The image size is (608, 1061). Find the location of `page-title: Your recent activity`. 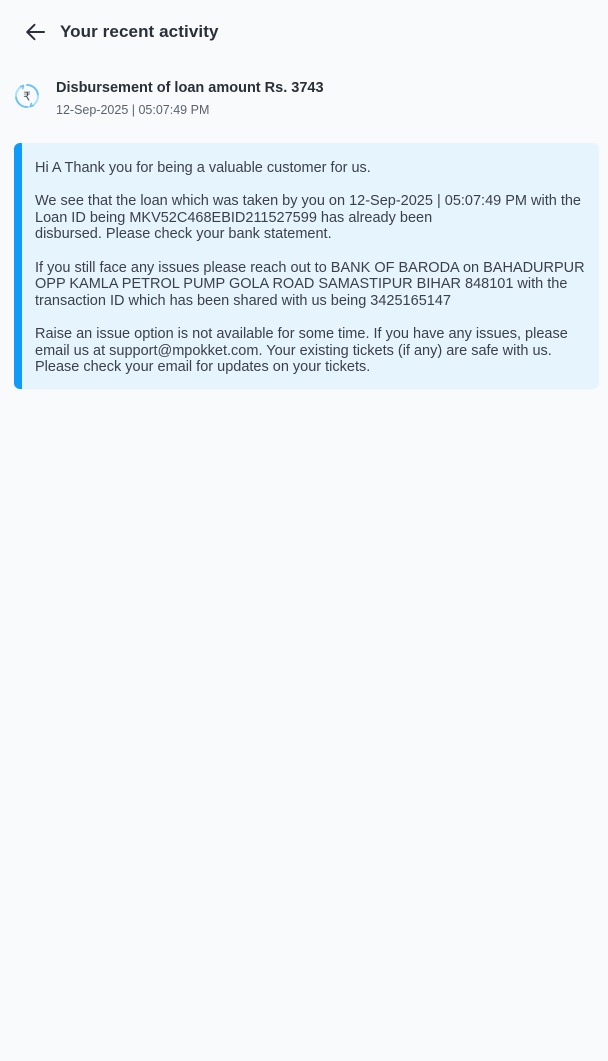

page-title: Your recent activity is located at coordinates (139, 31).